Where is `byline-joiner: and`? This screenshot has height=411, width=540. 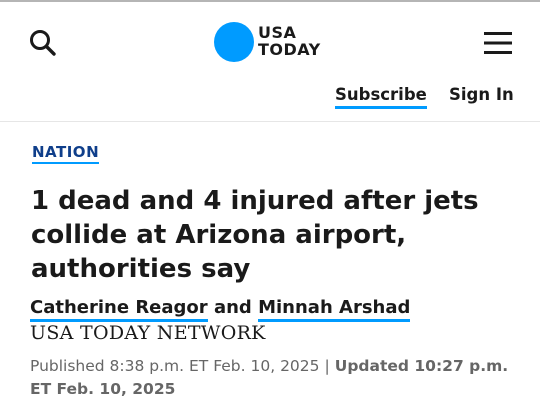
byline-joiner: and is located at coordinates (232, 307).